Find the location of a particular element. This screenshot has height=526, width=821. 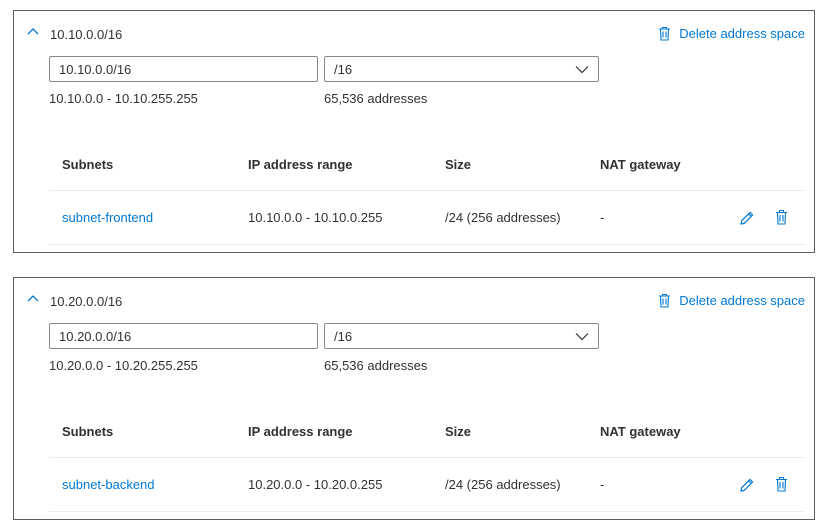

subnet-name-link: subnet-backend is located at coordinates (108, 484).